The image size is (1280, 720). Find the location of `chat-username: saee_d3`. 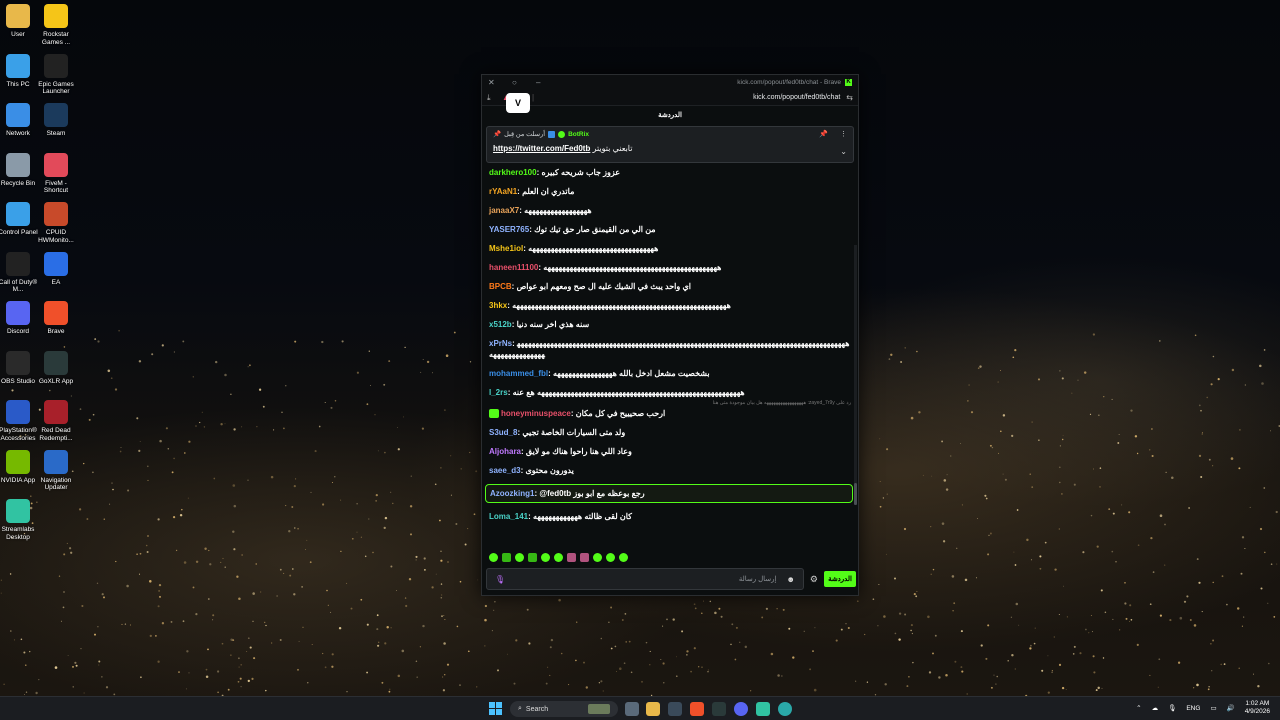

chat-username: saee_d3 is located at coordinates (505, 470).